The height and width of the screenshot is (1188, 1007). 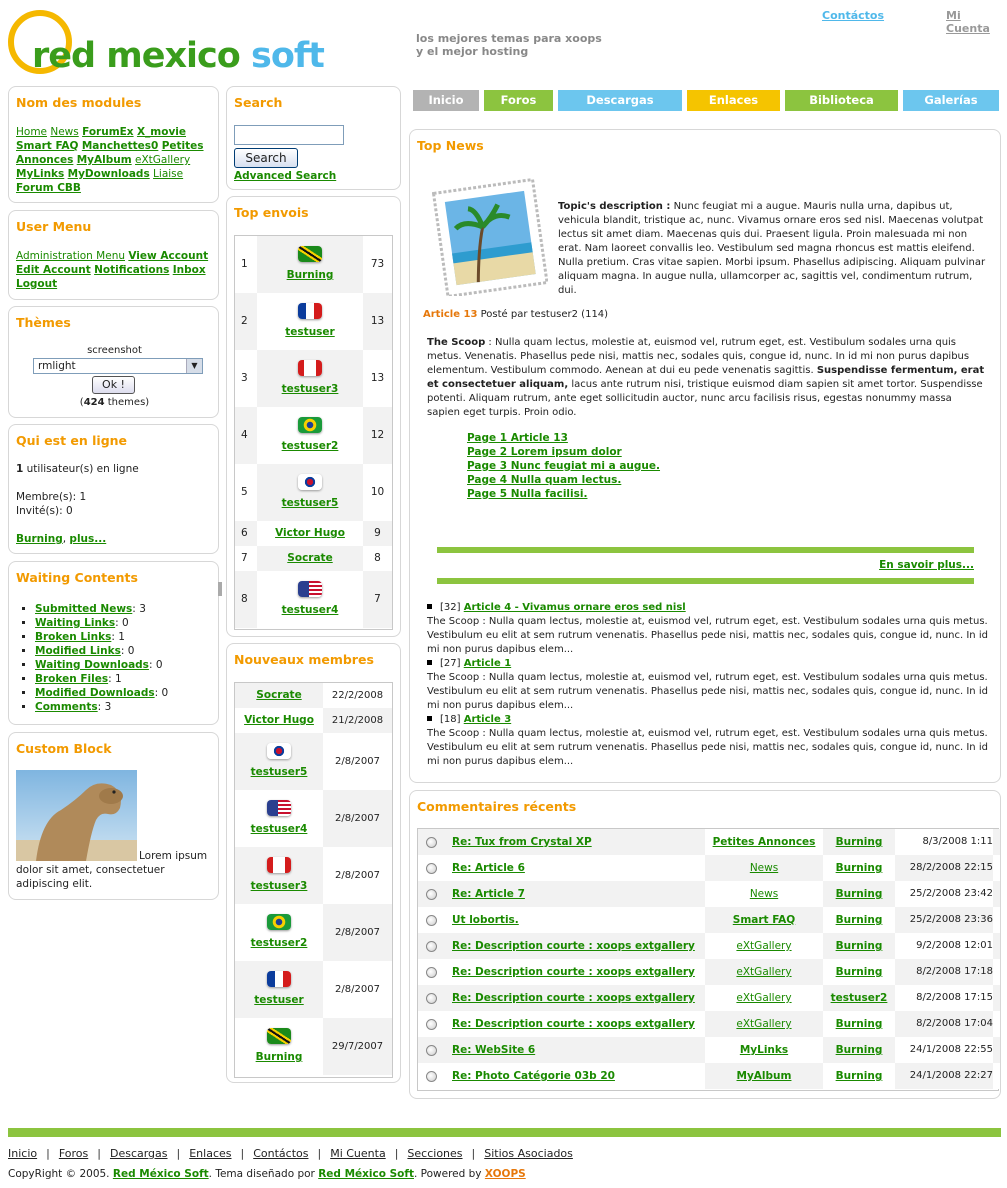 I want to click on top-poster-link: testuser, so click(x=309, y=332).